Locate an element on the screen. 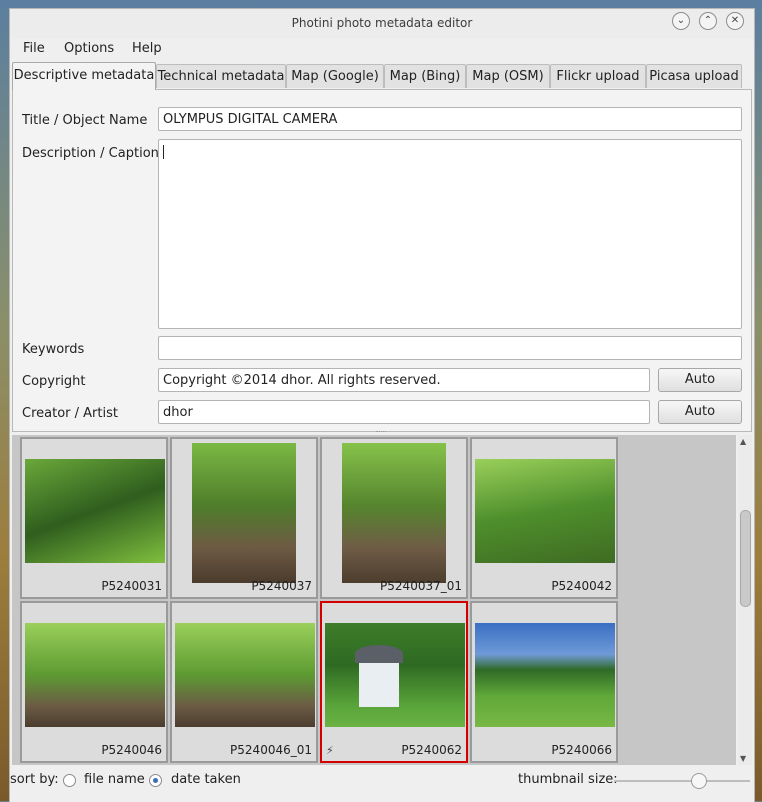  maximize-icon: ⌃ is located at coordinates (708, 21).